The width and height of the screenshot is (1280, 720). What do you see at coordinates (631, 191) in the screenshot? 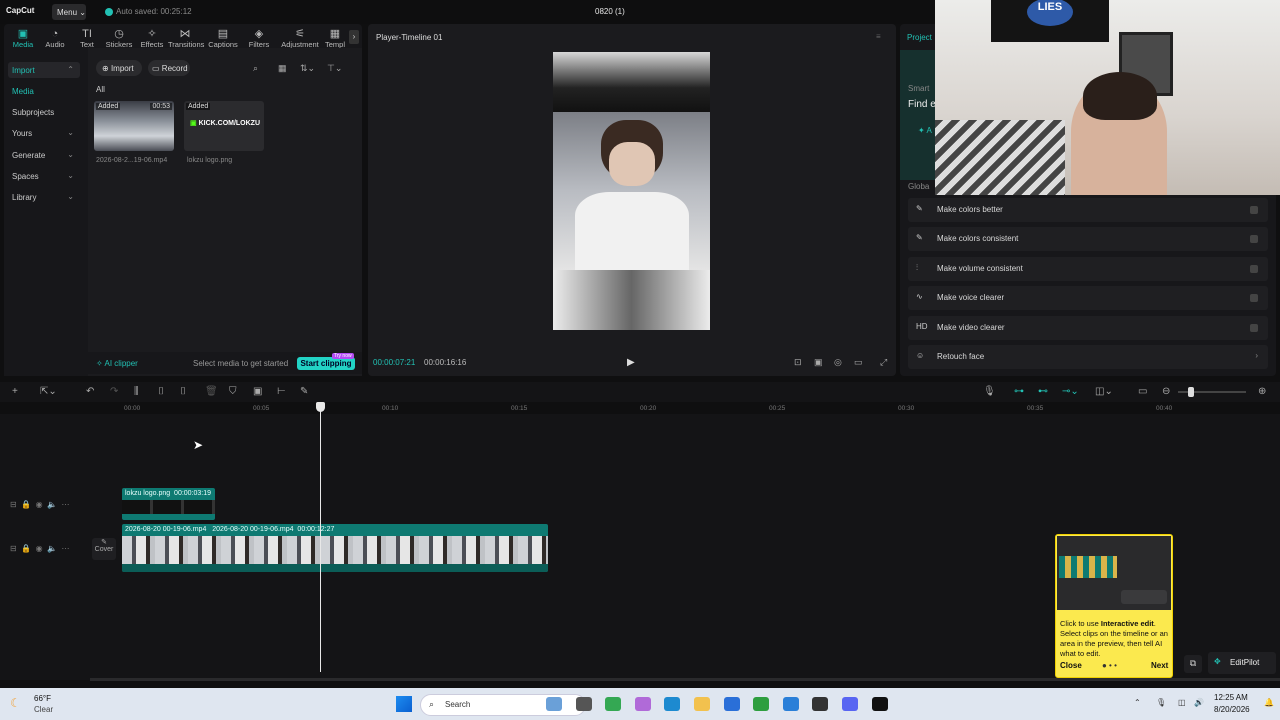
I see `video-preview` at bounding box center [631, 191].